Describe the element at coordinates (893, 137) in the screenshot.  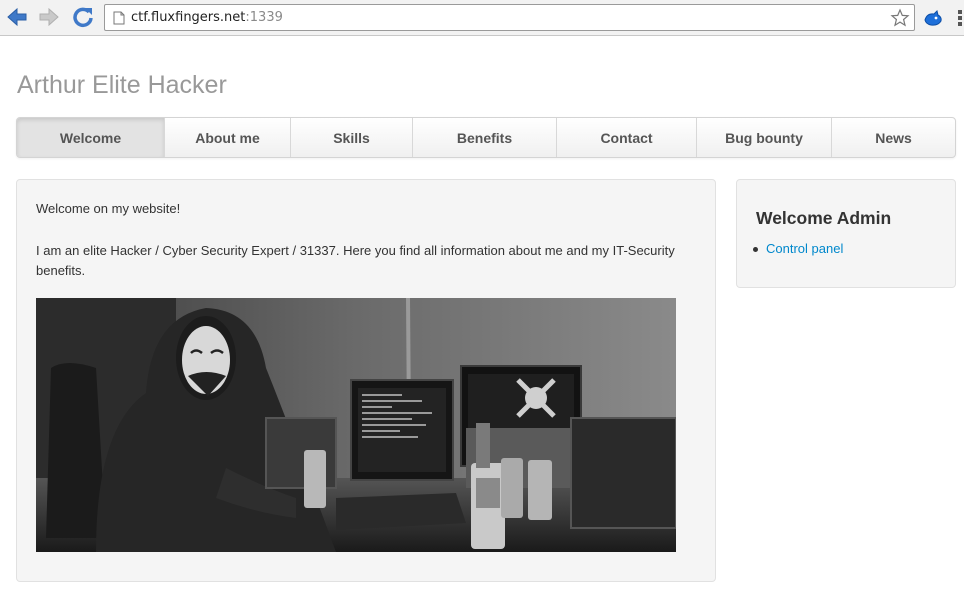
I see `nav-item-news: News` at that location.